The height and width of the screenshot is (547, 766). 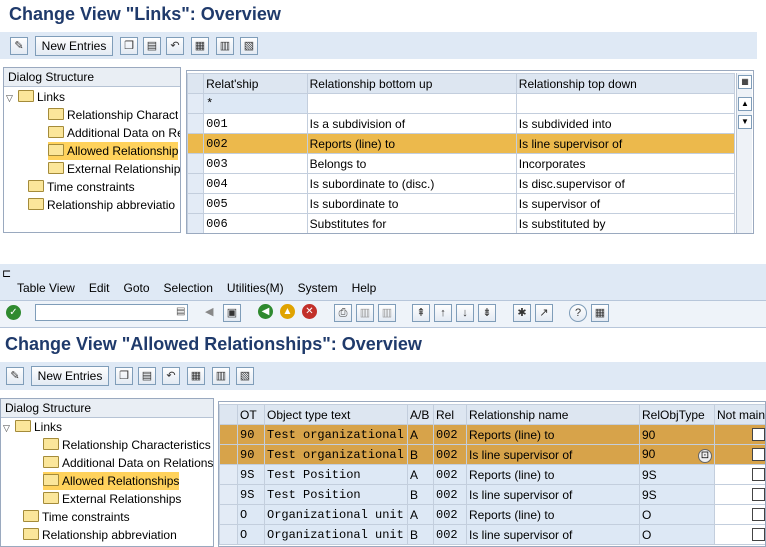 What do you see at coordinates (745, 104) in the screenshot?
I see `scroll-up-icon: ▲` at bounding box center [745, 104].